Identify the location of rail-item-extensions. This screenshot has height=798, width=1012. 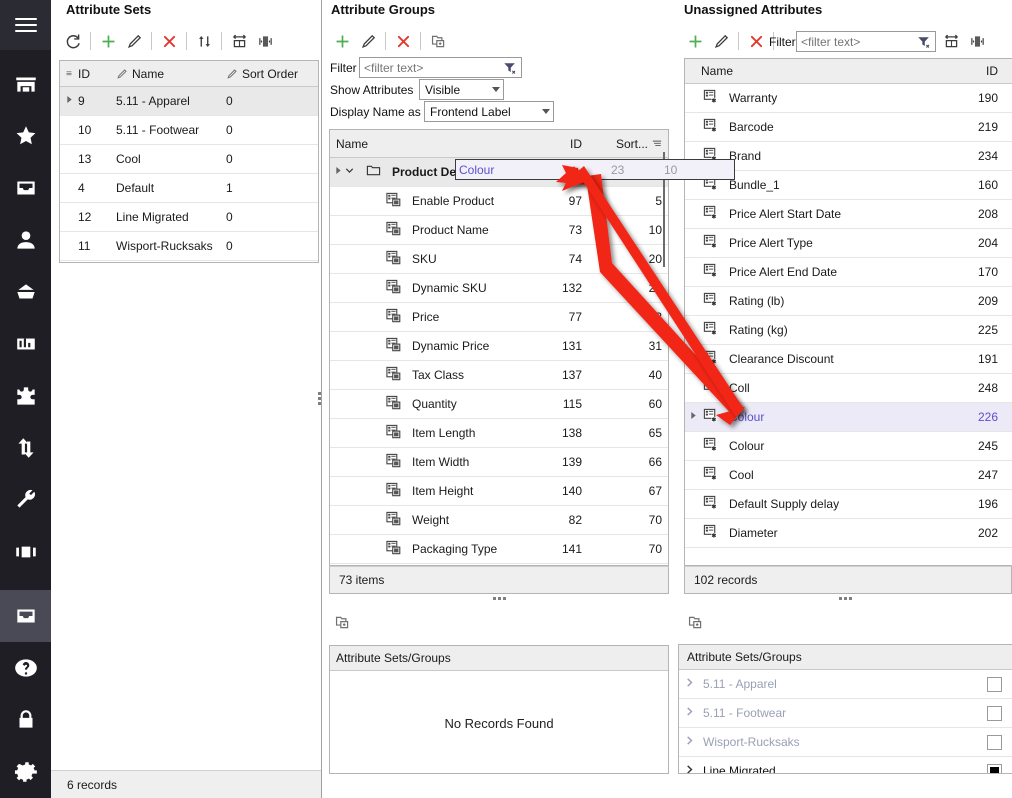
(25, 396).